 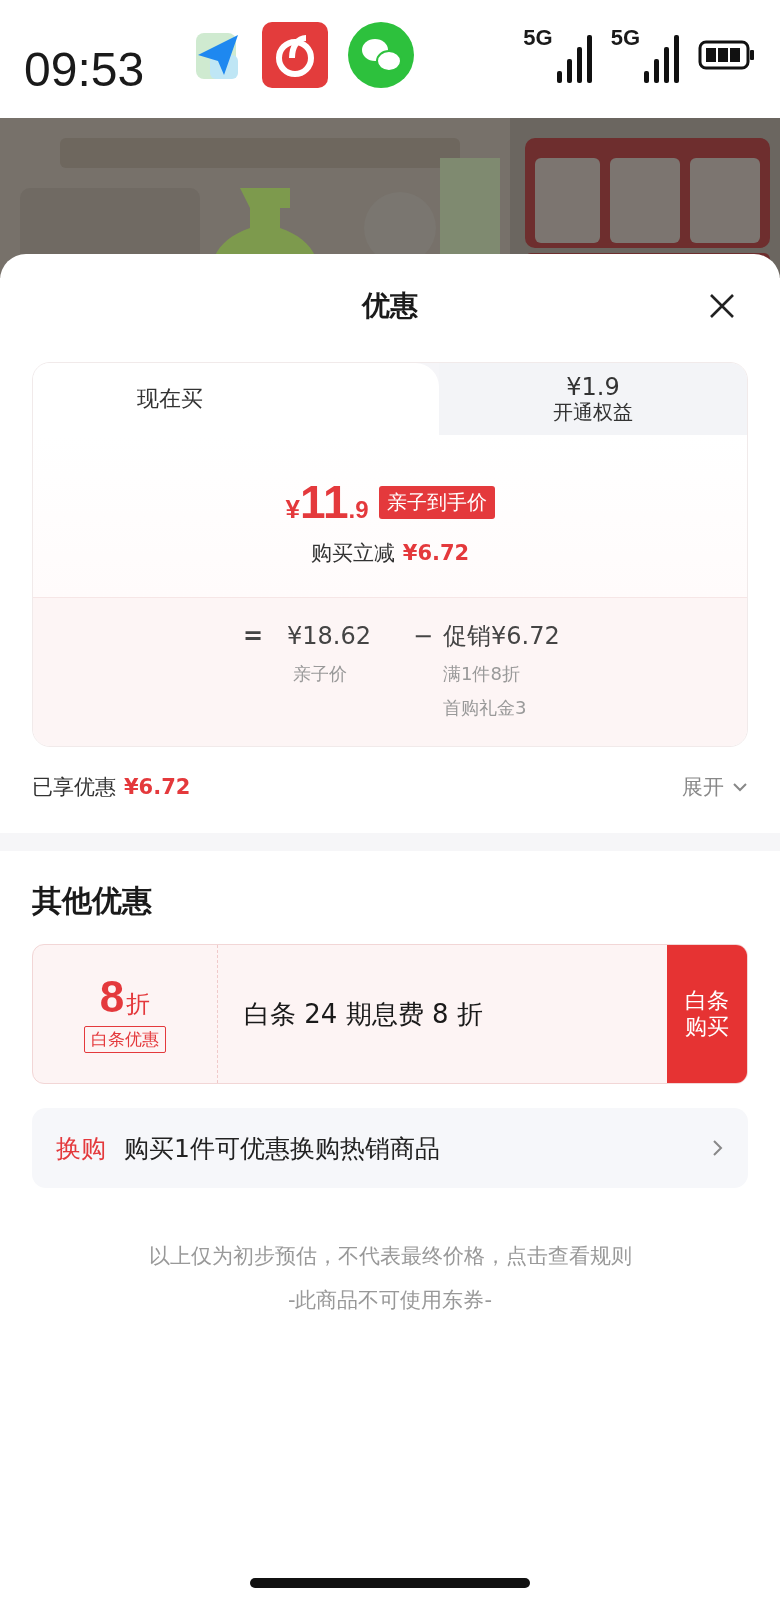 What do you see at coordinates (718, 1148) in the screenshot?
I see `chevron-right-icon` at bounding box center [718, 1148].